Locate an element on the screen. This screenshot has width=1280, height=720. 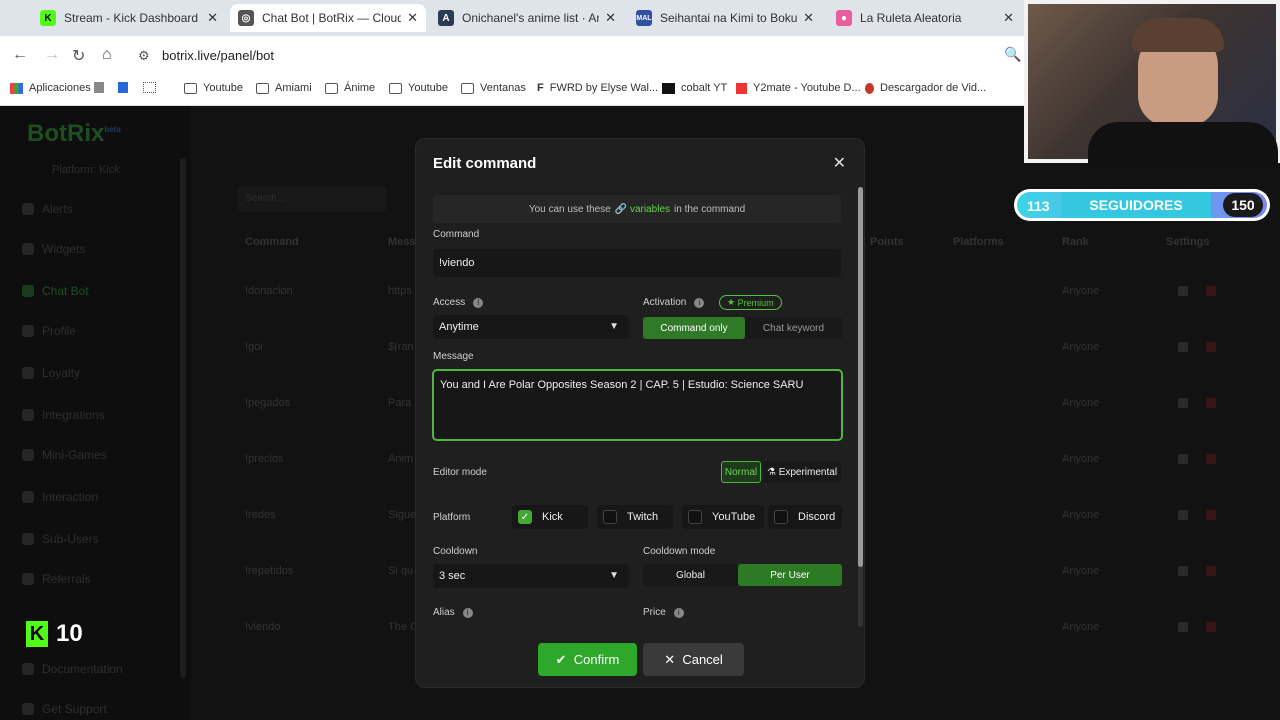
access-value: Anytime is located at coordinates (459, 327).